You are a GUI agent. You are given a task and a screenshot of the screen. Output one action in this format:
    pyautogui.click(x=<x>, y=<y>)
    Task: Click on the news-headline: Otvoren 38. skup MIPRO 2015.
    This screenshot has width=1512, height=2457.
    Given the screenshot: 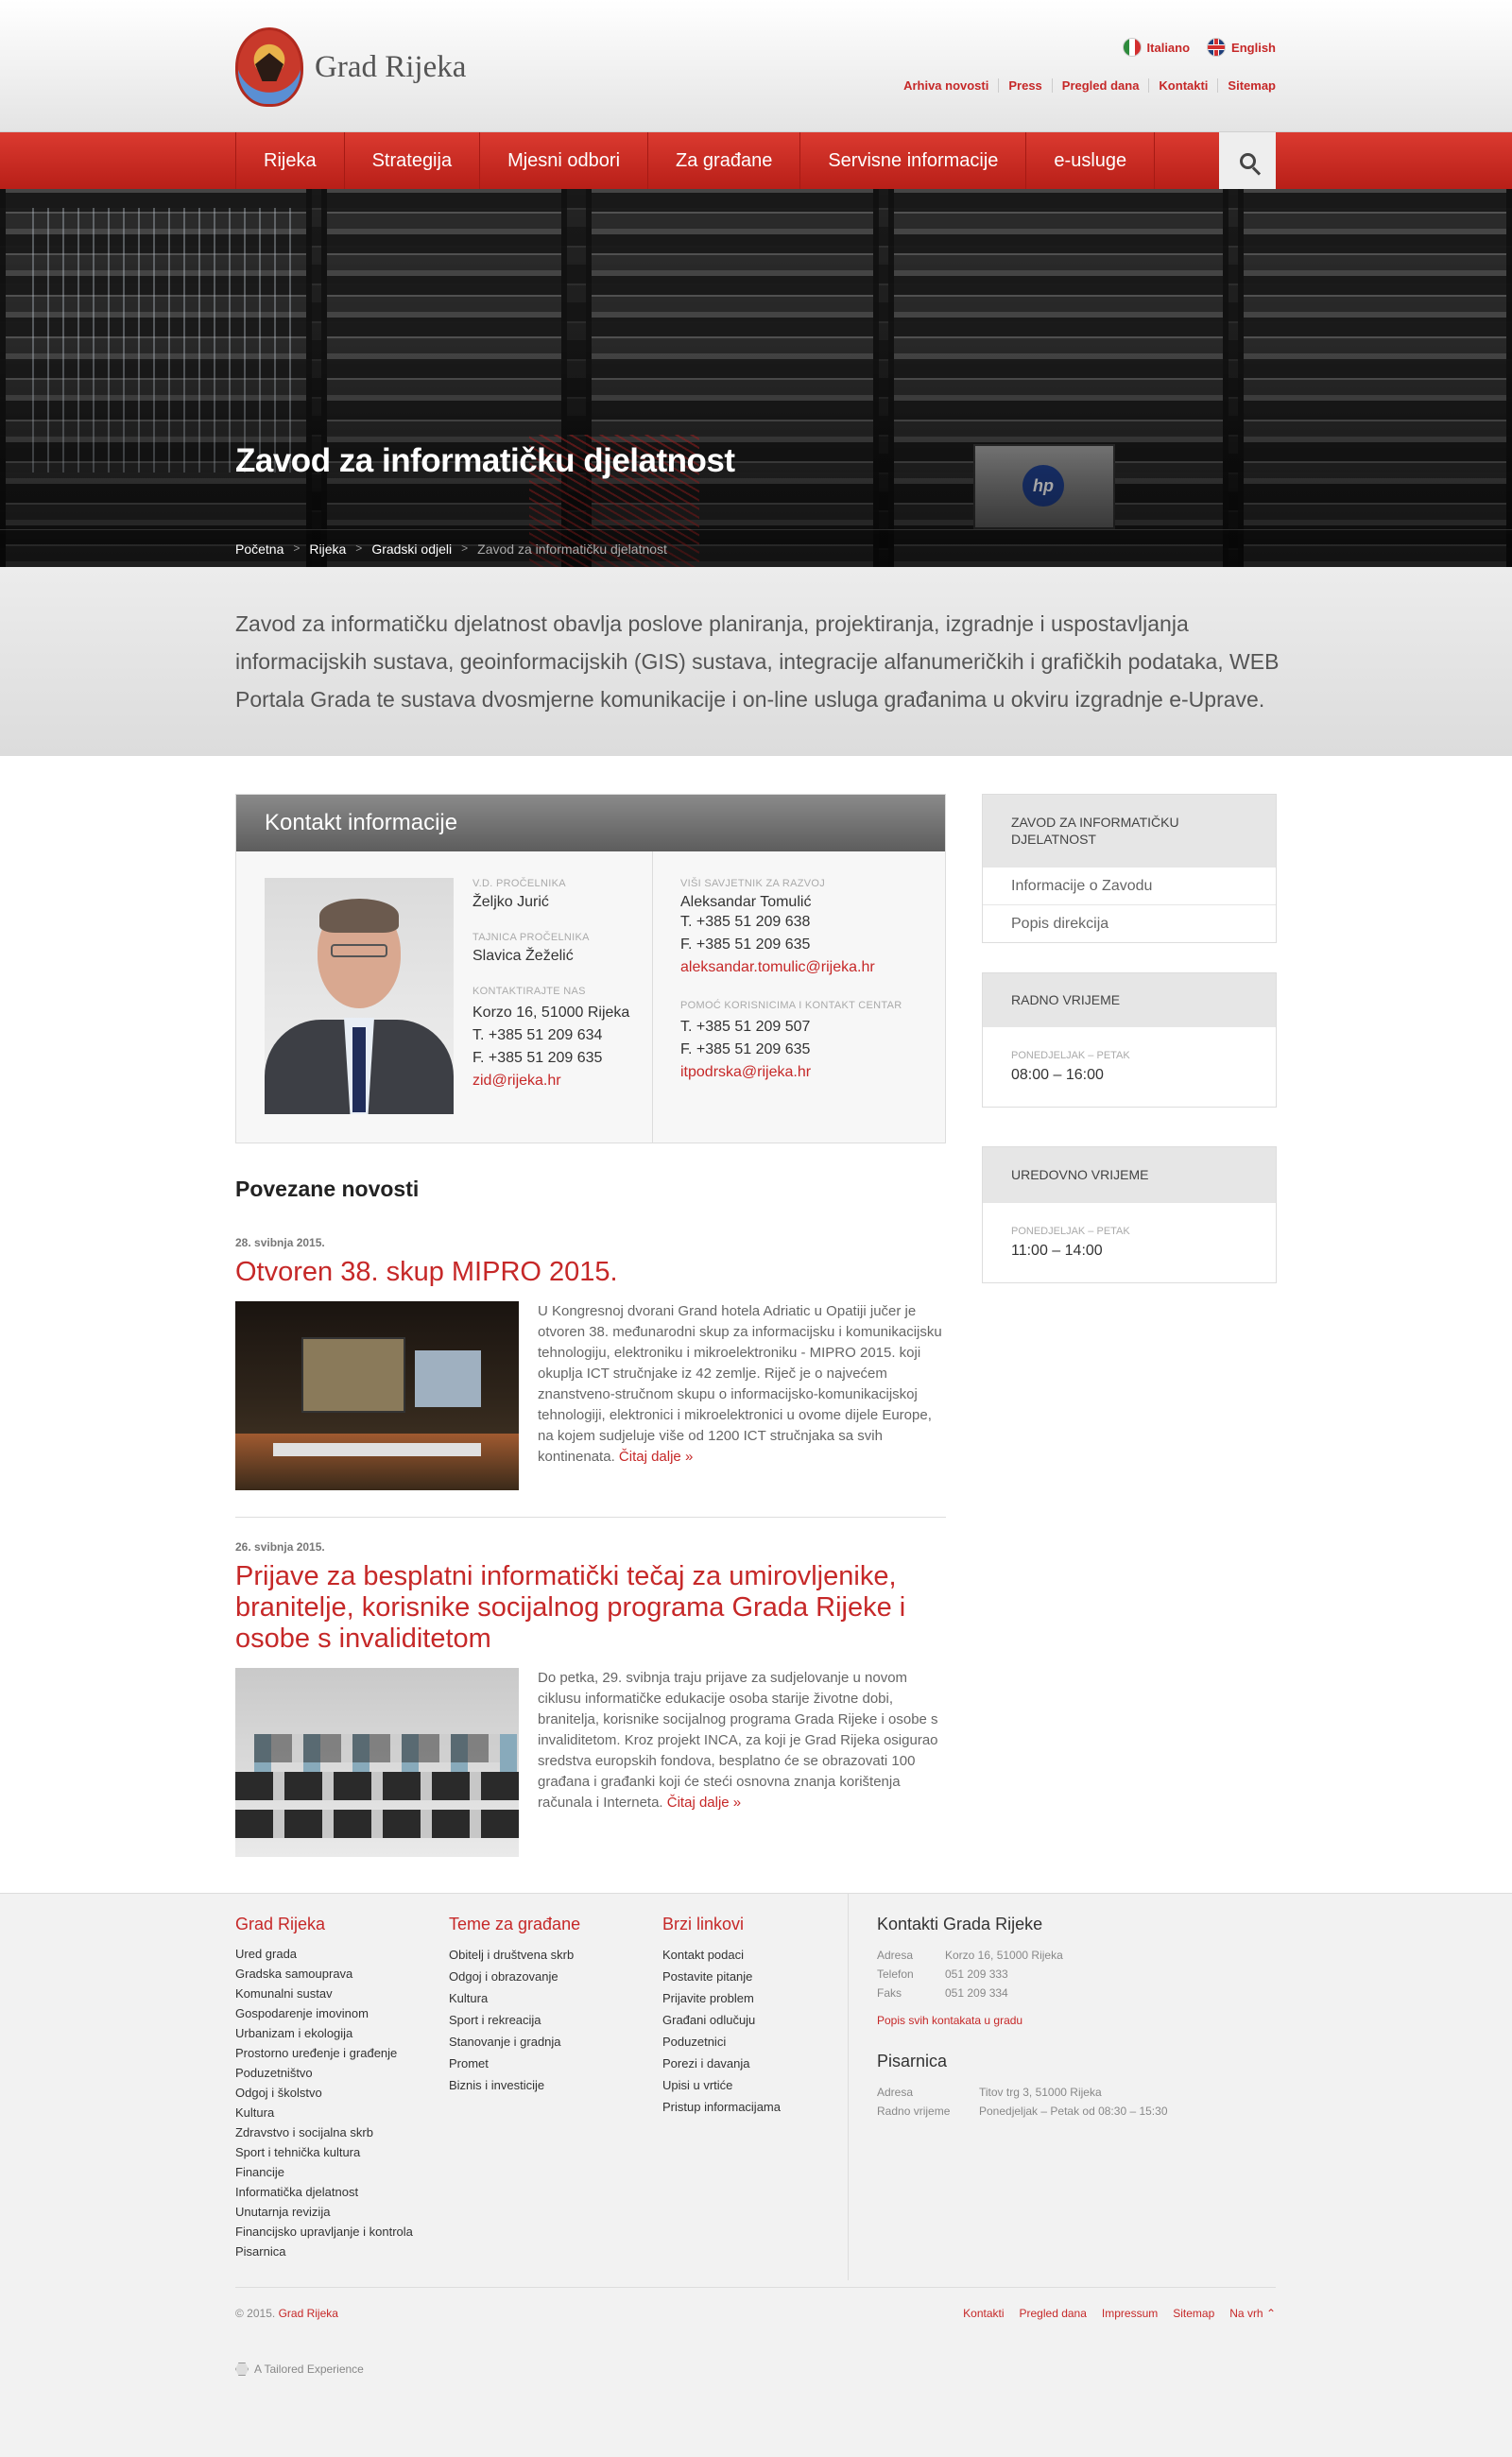 What is the action you would take?
    pyautogui.click(x=590, y=1272)
    